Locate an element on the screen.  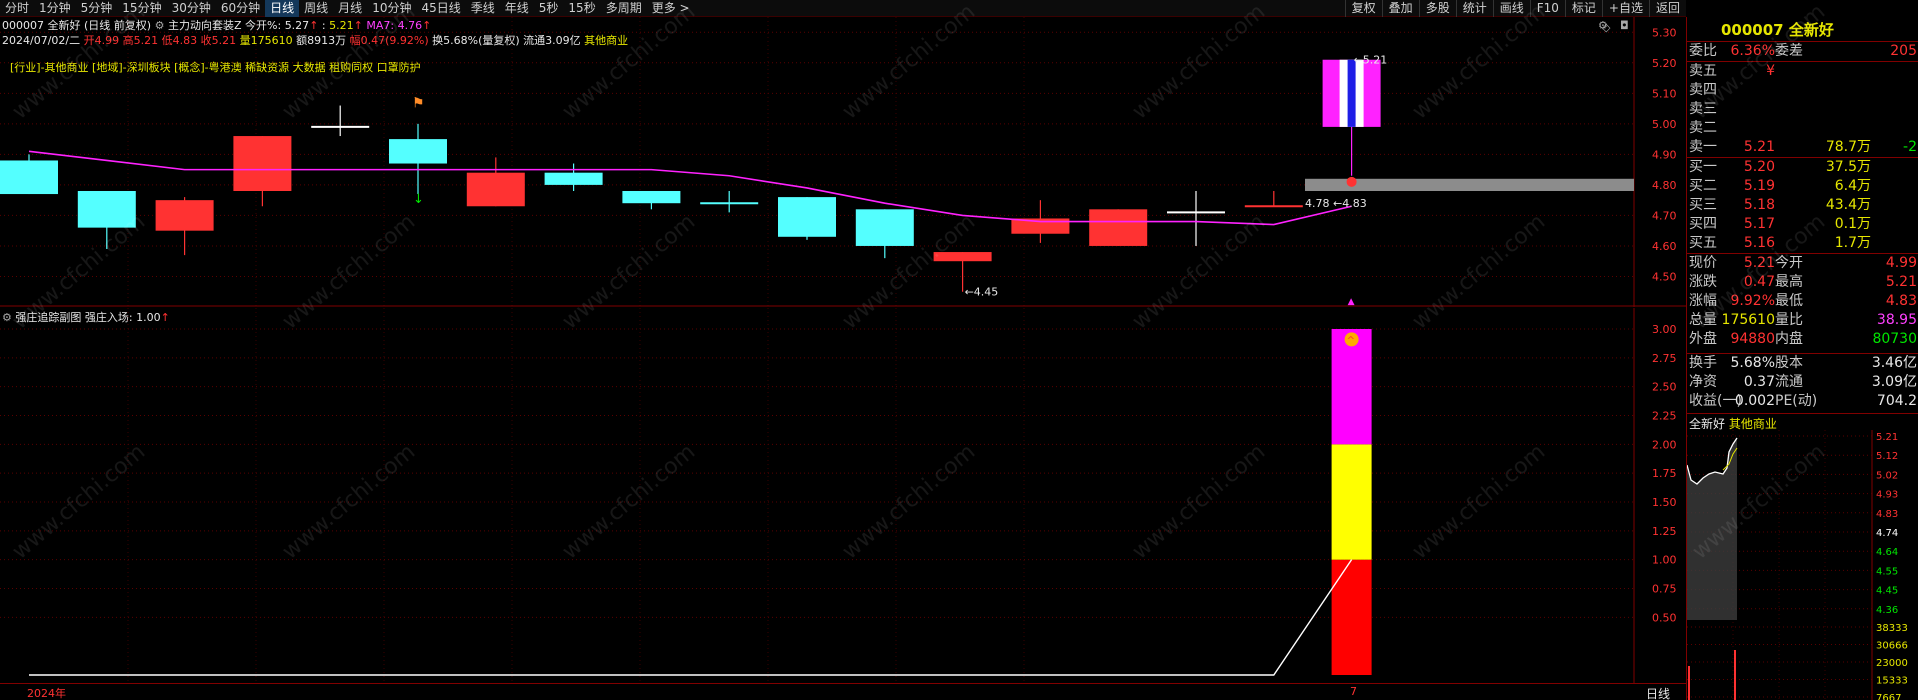
stat-label: 最低 is located at coordinates (1789, 301).